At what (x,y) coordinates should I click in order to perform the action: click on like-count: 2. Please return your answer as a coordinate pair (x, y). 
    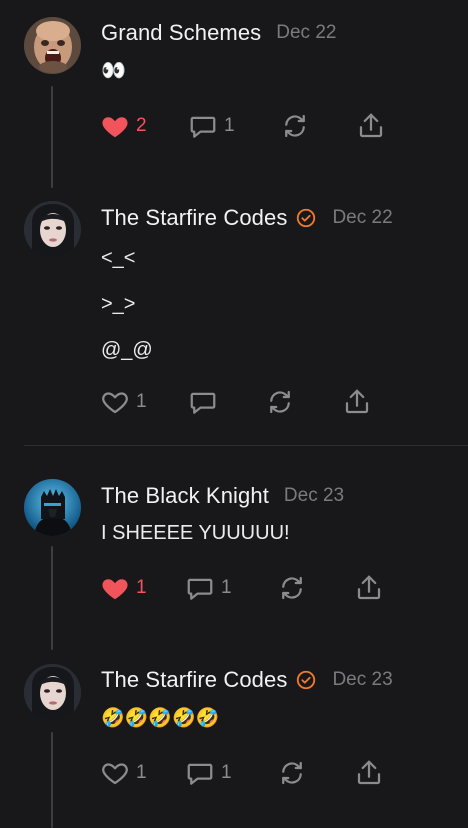
    Looking at the image, I should click on (141, 125).